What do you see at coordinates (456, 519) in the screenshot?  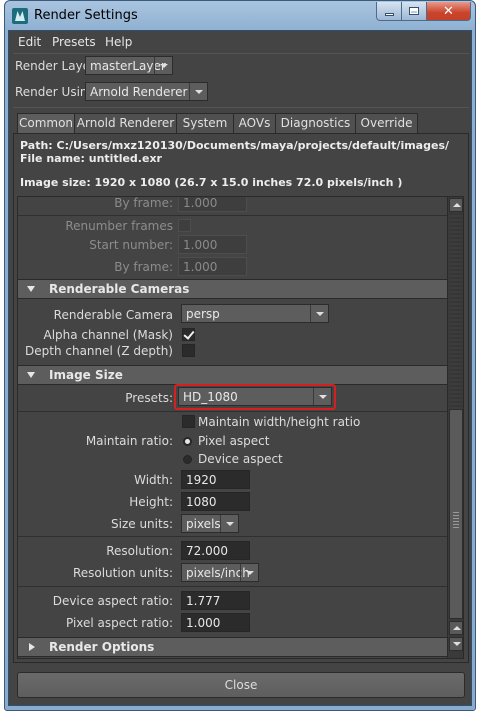 I see `grip-icon` at bounding box center [456, 519].